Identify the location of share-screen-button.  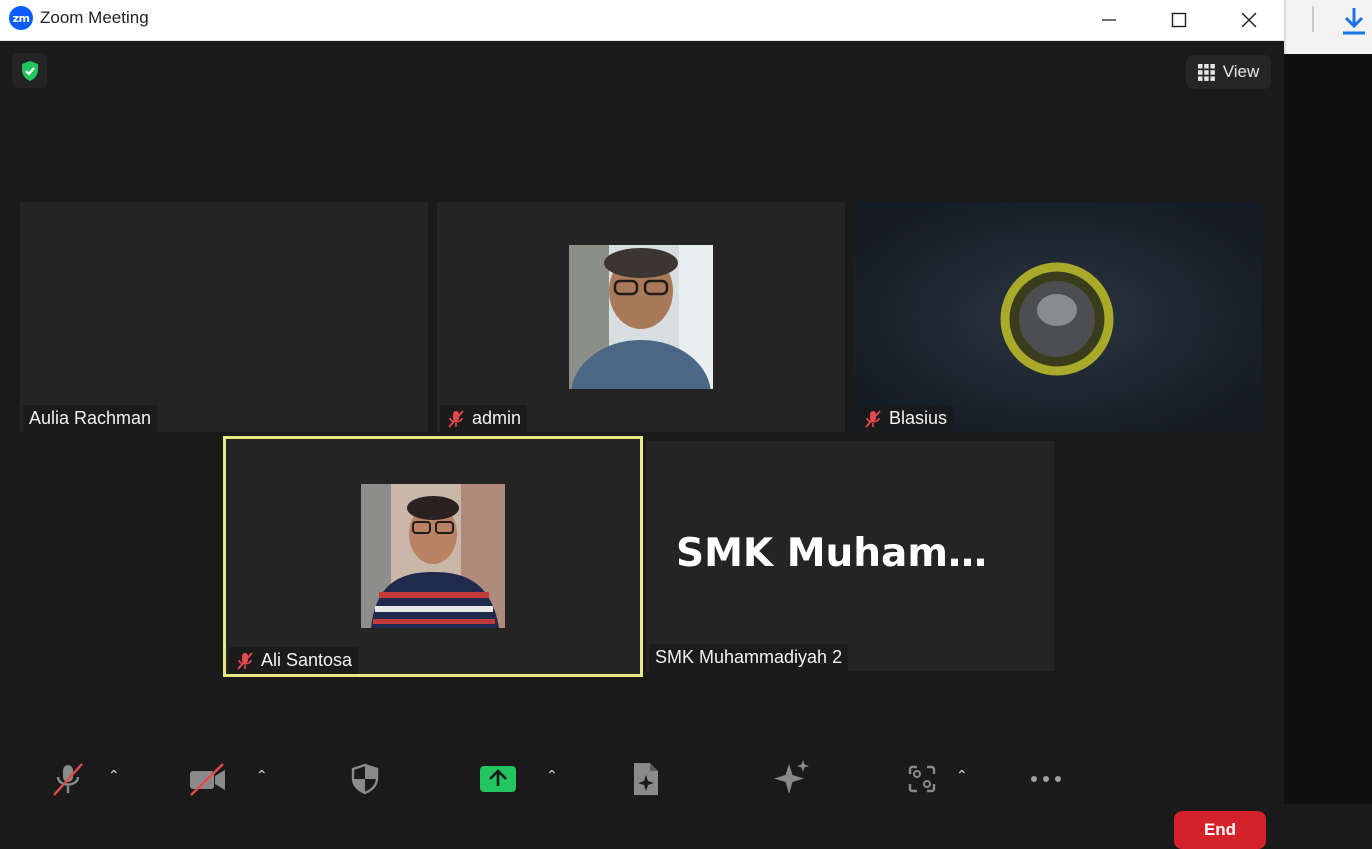
(498, 779).